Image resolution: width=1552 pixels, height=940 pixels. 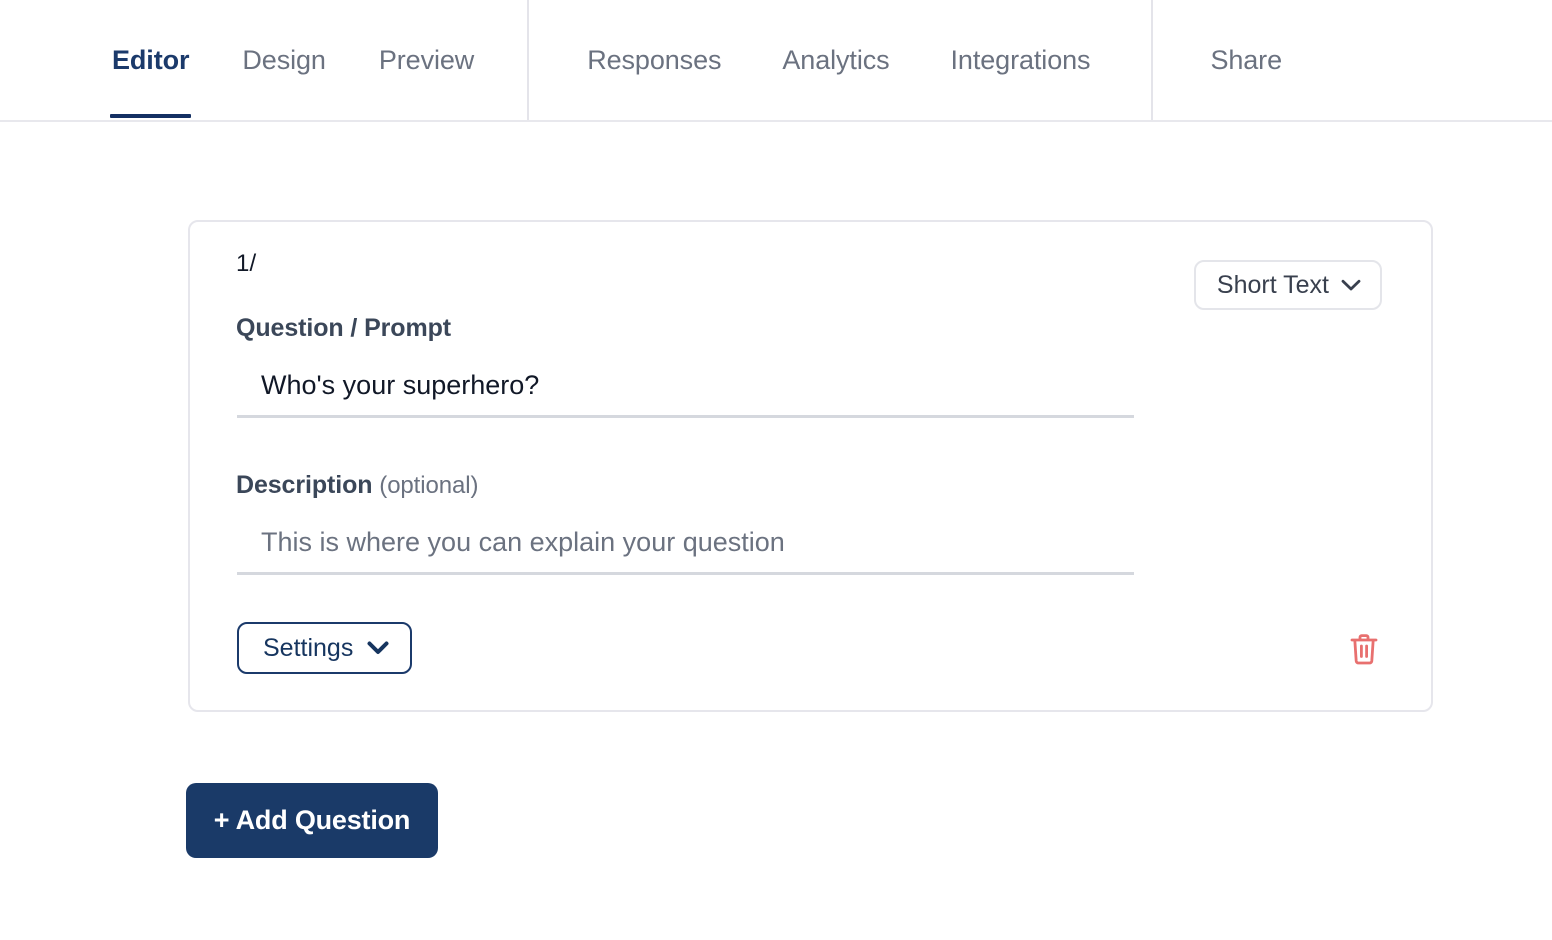 What do you see at coordinates (429, 485) in the screenshot?
I see `description-optional-text: (optional)` at bounding box center [429, 485].